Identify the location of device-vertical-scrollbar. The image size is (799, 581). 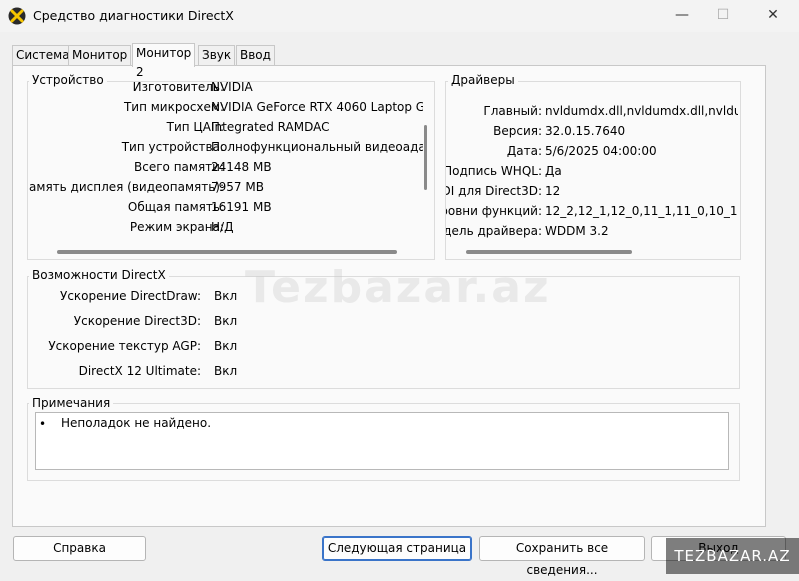
(425, 157).